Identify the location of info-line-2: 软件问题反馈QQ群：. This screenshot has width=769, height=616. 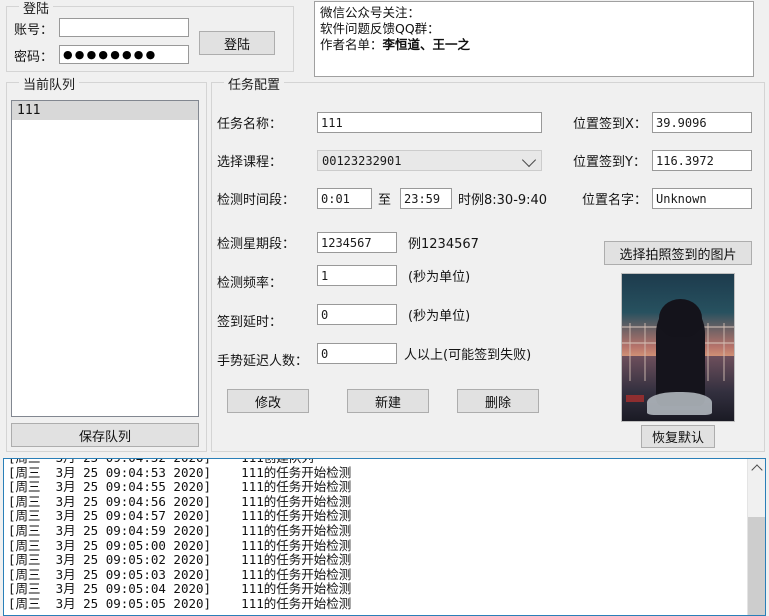
(380, 28).